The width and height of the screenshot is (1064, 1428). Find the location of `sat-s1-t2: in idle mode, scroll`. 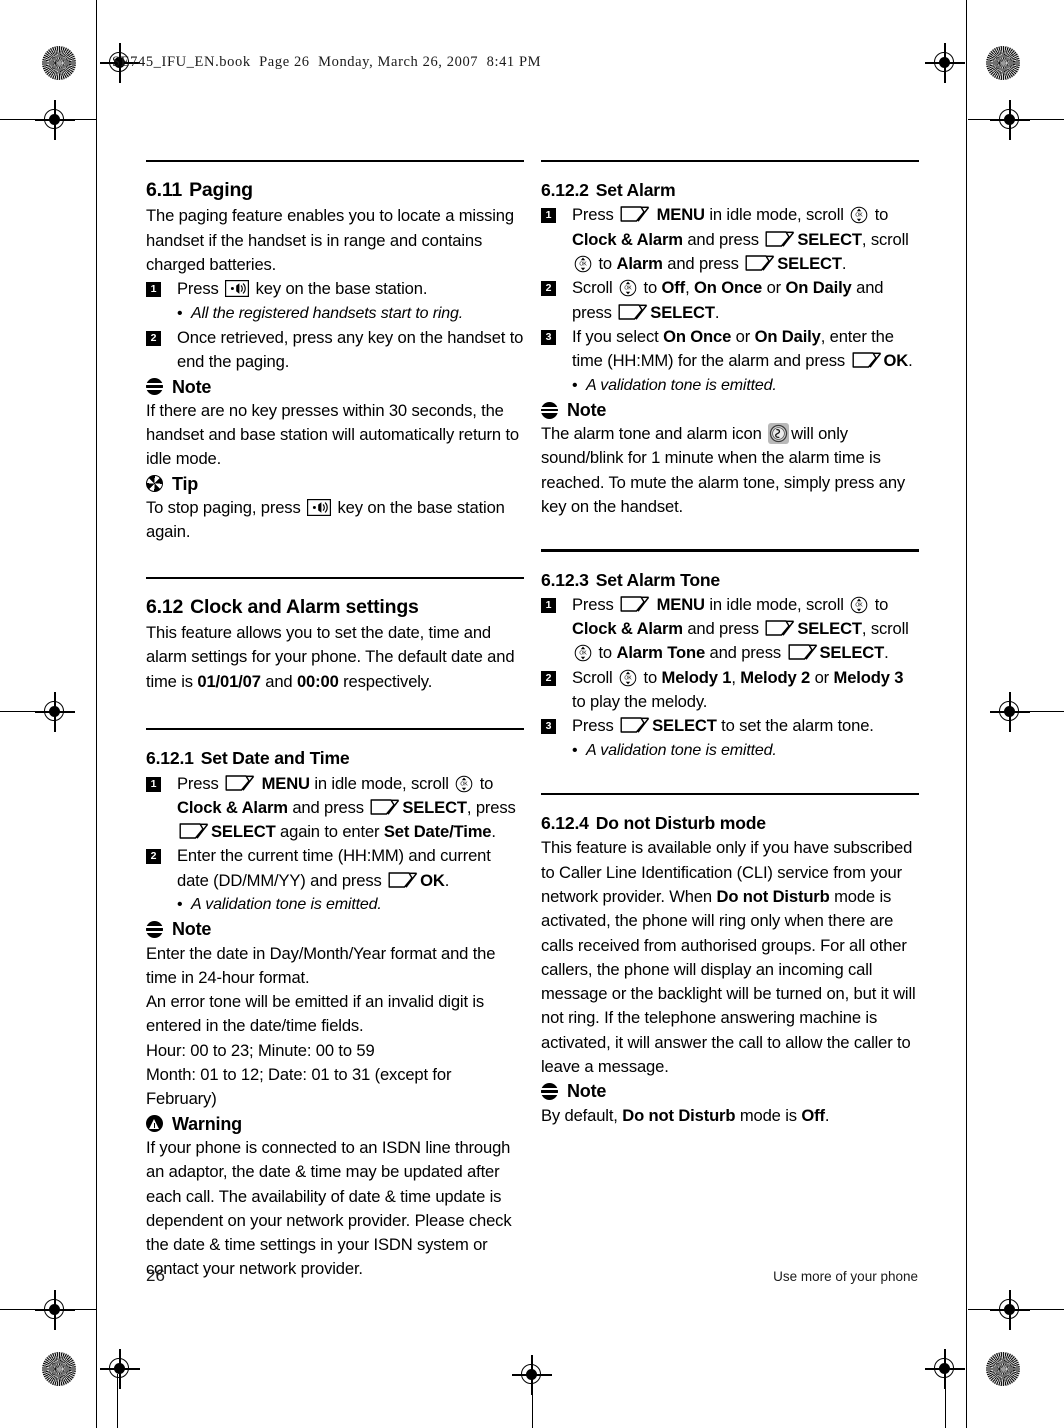

sat-s1-t2: in idle mode, scroll is located at coordinates (776, 604).